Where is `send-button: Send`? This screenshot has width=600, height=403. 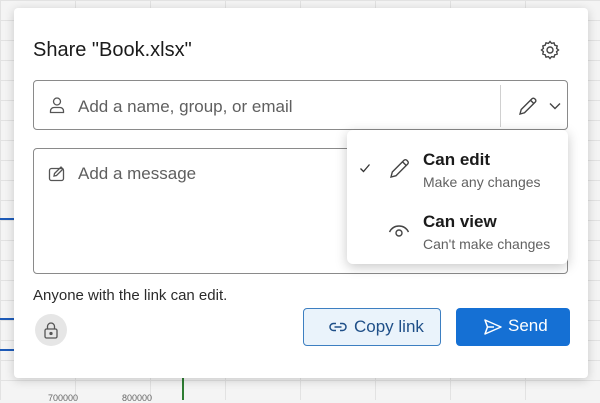
send-button: Send is located at coordinates (513, 327).